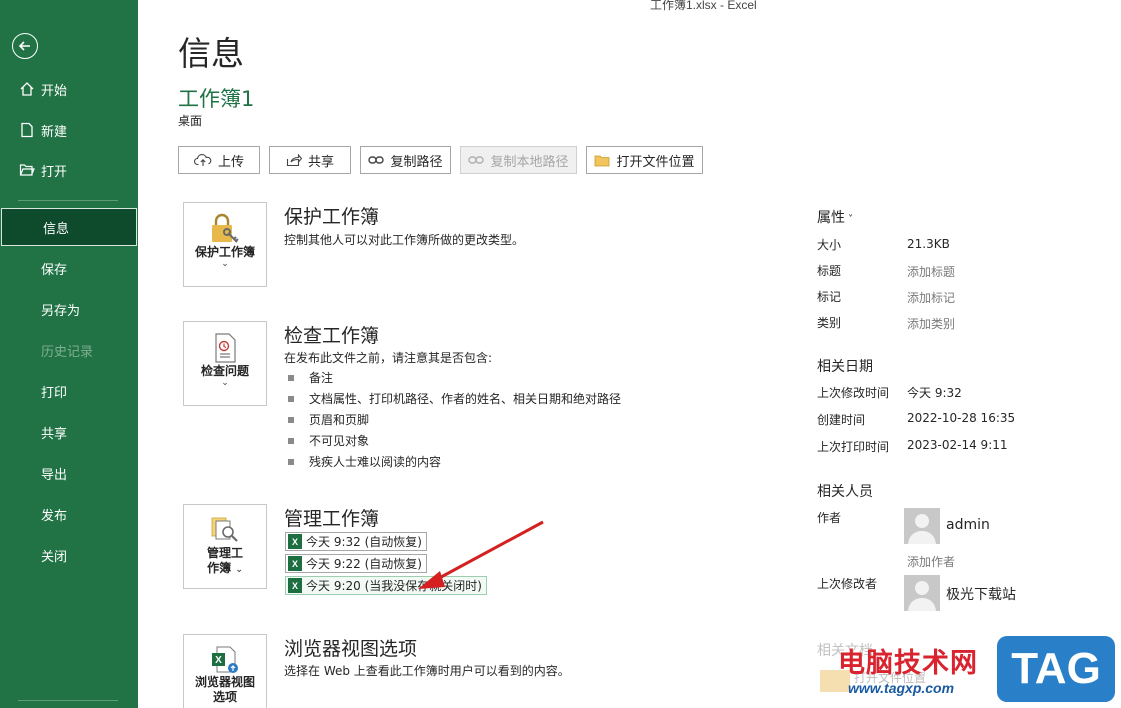  I want to click on sidebar-item-save-as: 另存为, so click(69, 309).